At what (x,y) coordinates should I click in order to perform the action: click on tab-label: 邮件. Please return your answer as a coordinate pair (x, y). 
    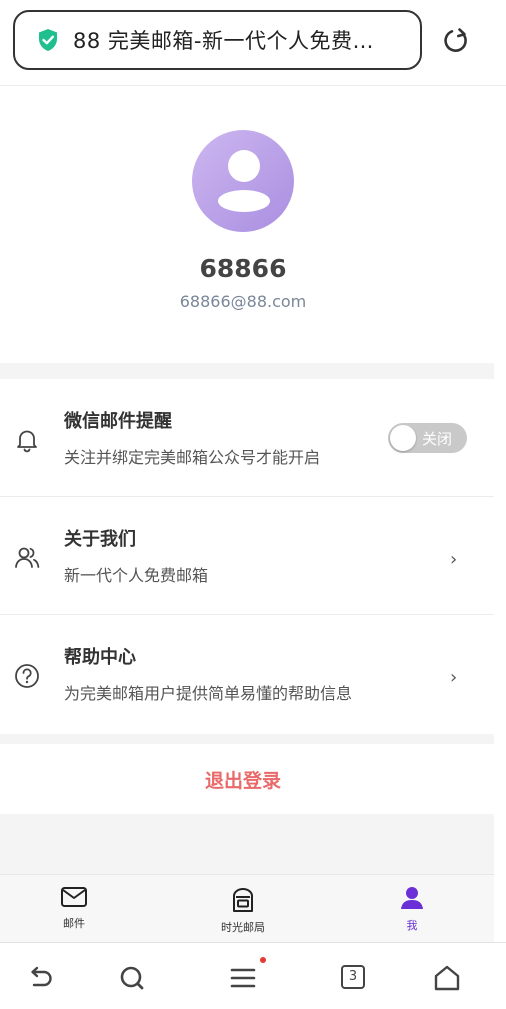
    Looking at the image, I should click on (74, 923).